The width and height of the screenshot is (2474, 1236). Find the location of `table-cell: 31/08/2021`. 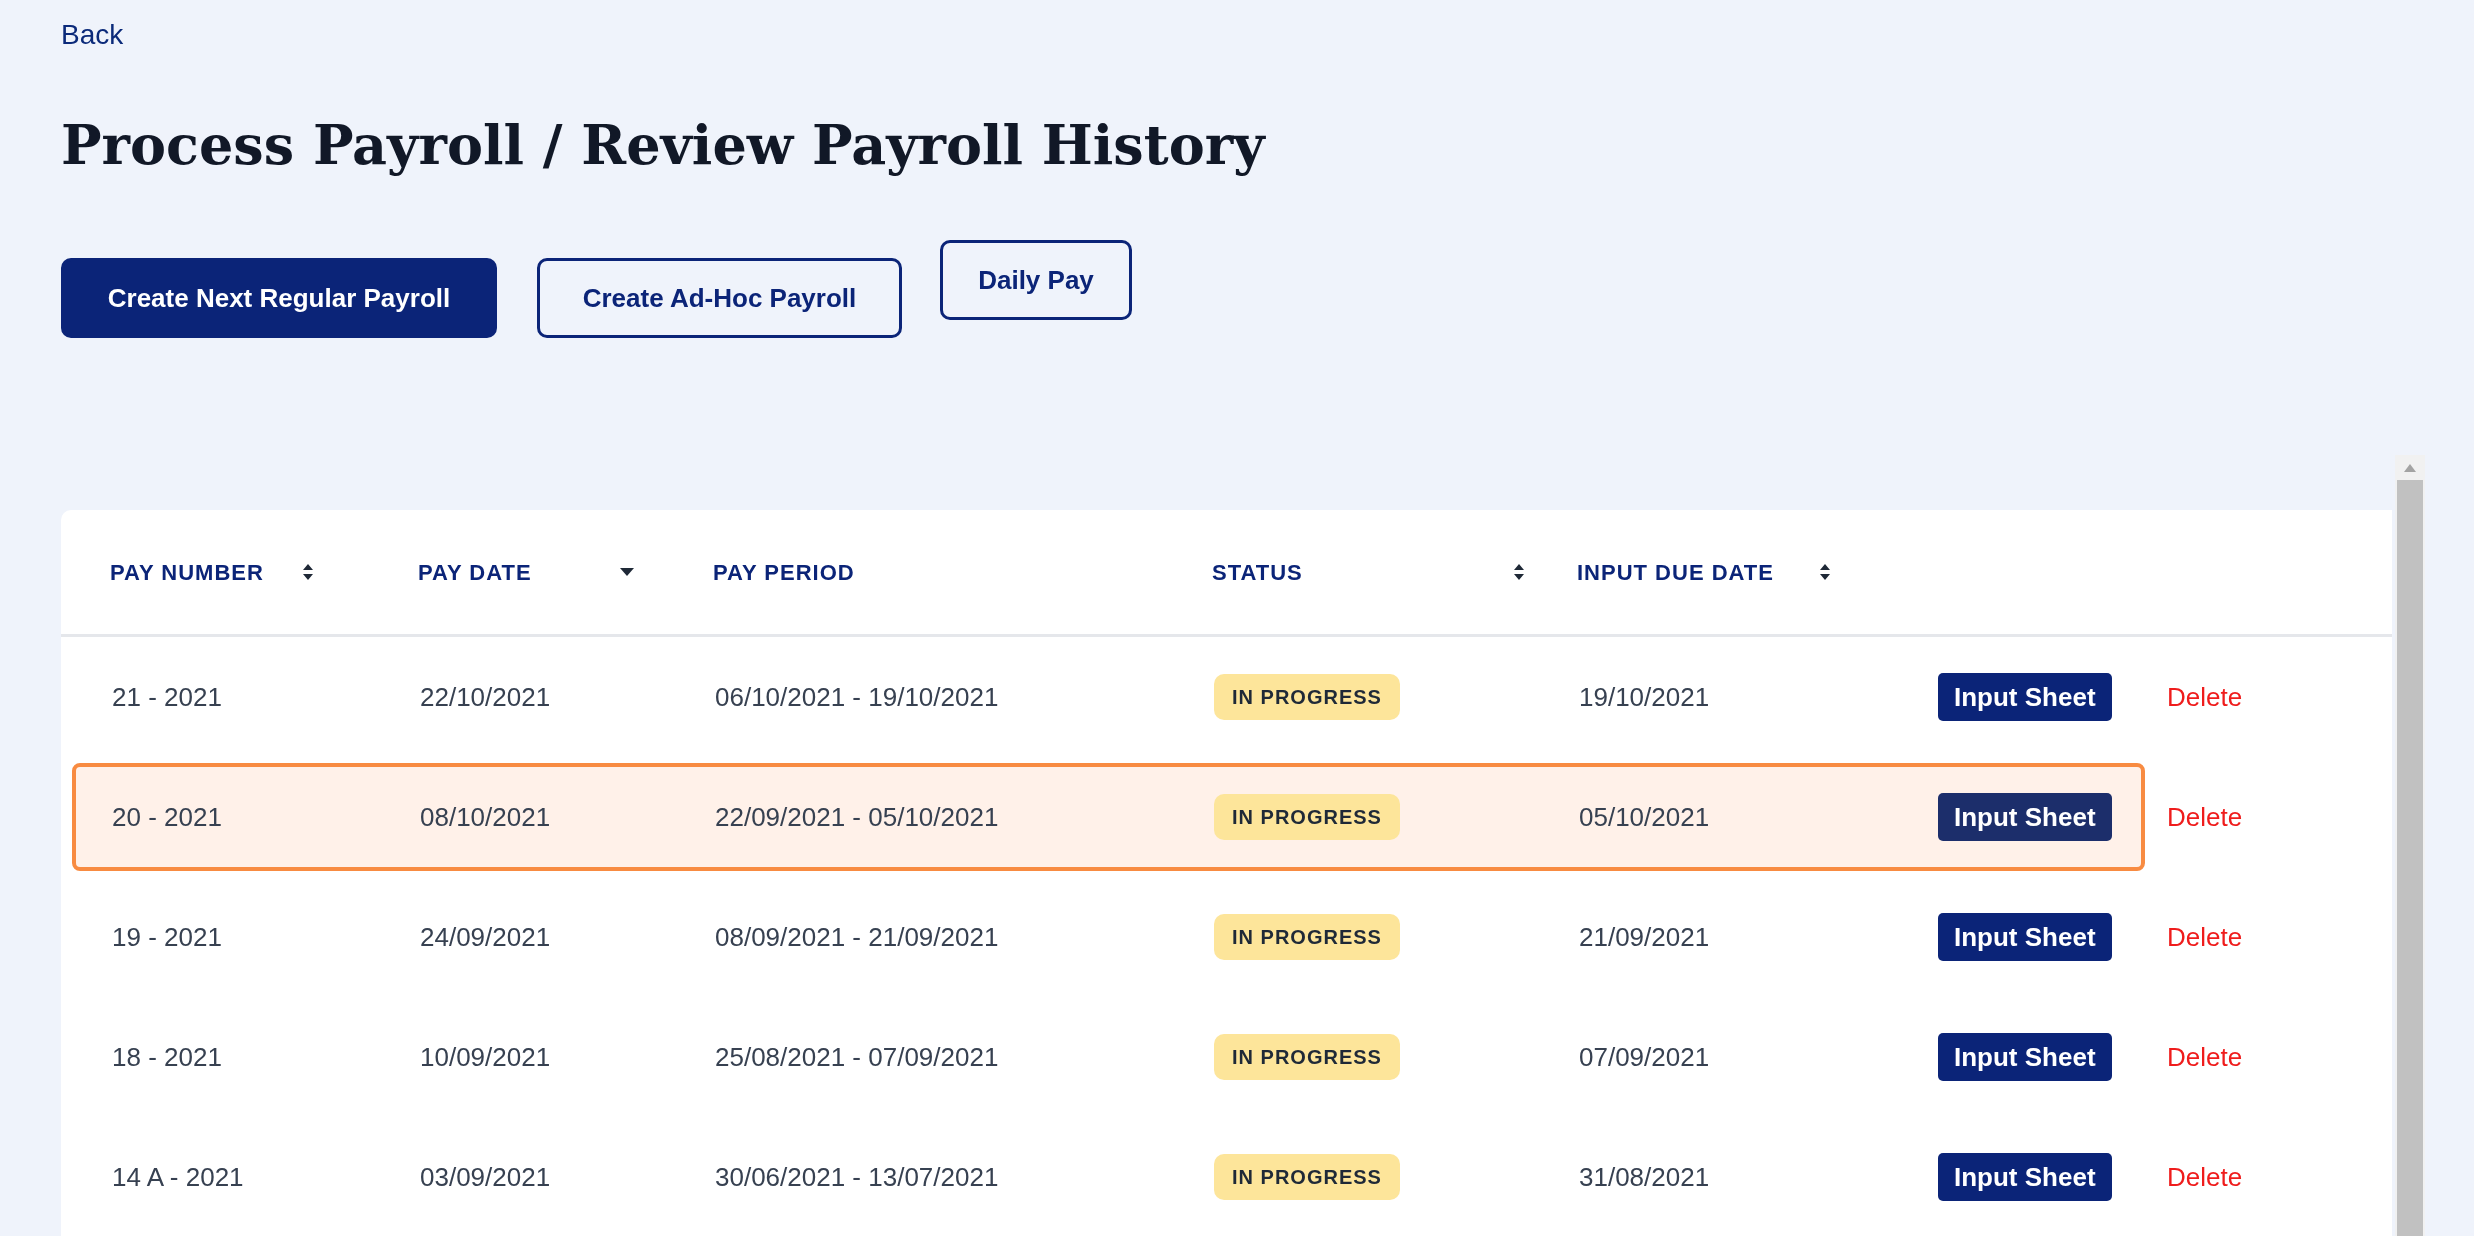

table-cell: 31/08/2021 is located at coordinates (1644, 1176).